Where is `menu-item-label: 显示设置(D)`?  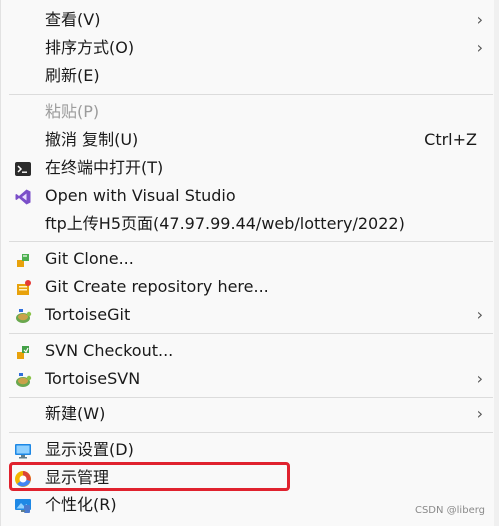 menu-item-label: 显示设置(D) is located at coordinates (89, 449).